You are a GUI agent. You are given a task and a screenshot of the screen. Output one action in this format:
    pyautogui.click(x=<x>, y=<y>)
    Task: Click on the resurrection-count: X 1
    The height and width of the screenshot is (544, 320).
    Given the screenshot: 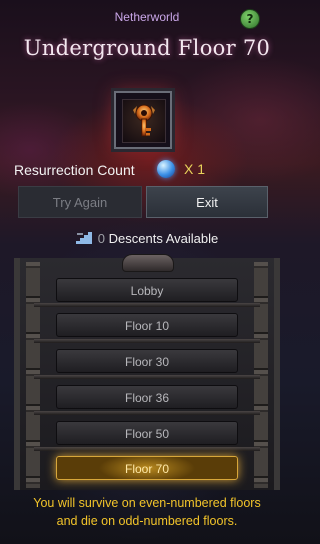 What is the action you would take?
    pyautogui.click(x=195, y=169)
    